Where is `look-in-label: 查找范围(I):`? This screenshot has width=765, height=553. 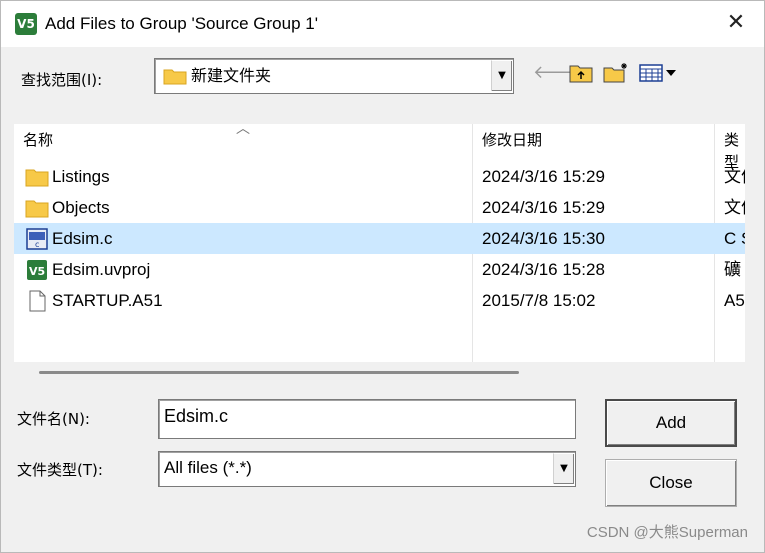
look-in-label: 查找范围(I): is located at coordinates (62, 80).